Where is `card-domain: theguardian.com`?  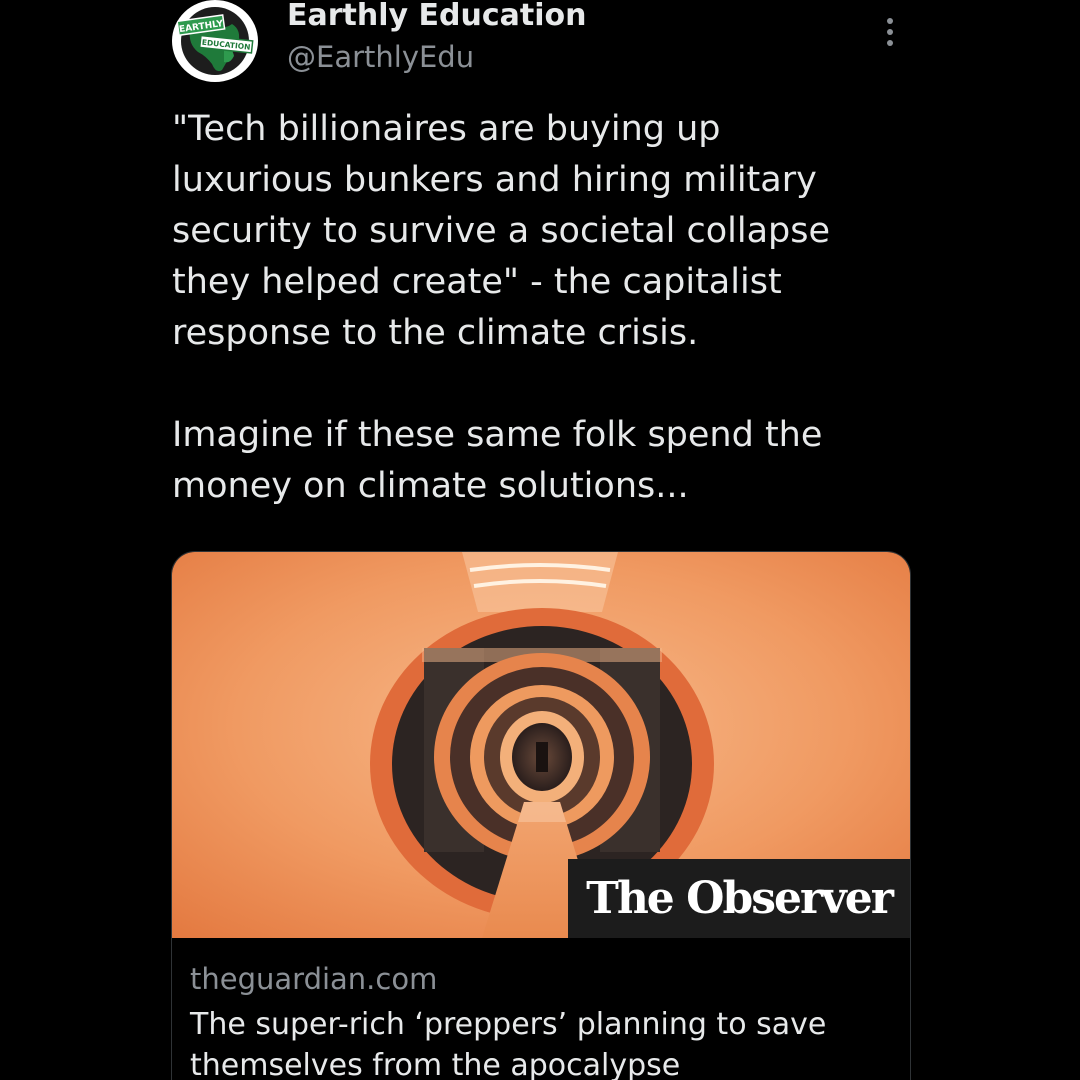
card-domain: theguardian.com is located at coordinates (314, 979).